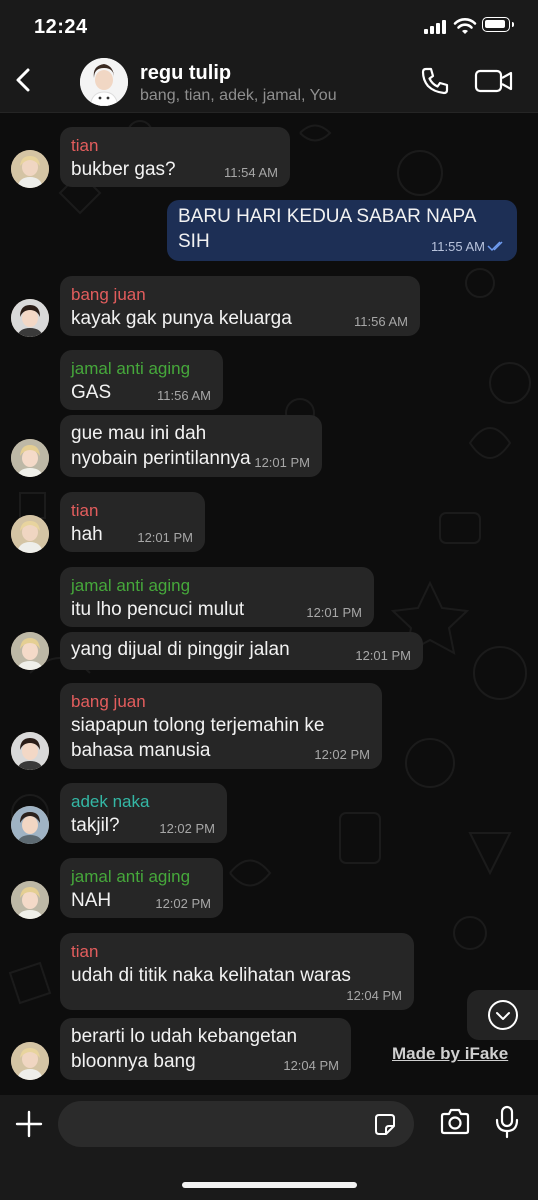 The height and width of the screenshot is (1200, 538). I want to click on scroll-down-button, so click(502, 1015).